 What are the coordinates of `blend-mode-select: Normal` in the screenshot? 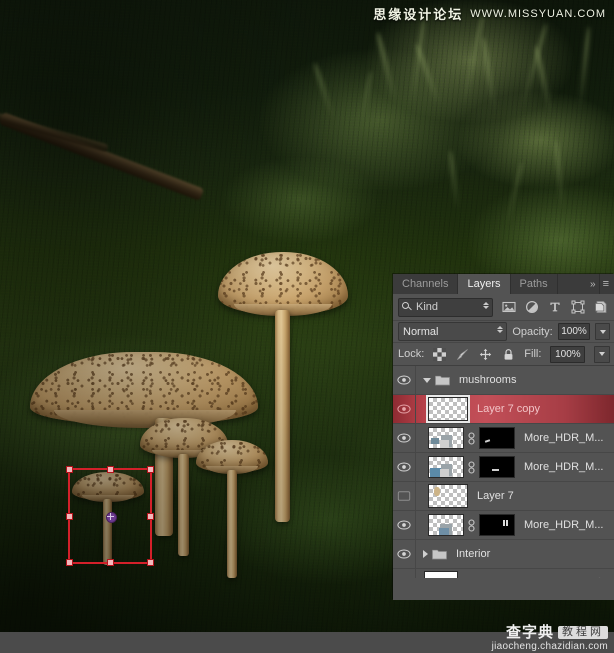 It's located at (453, 331).